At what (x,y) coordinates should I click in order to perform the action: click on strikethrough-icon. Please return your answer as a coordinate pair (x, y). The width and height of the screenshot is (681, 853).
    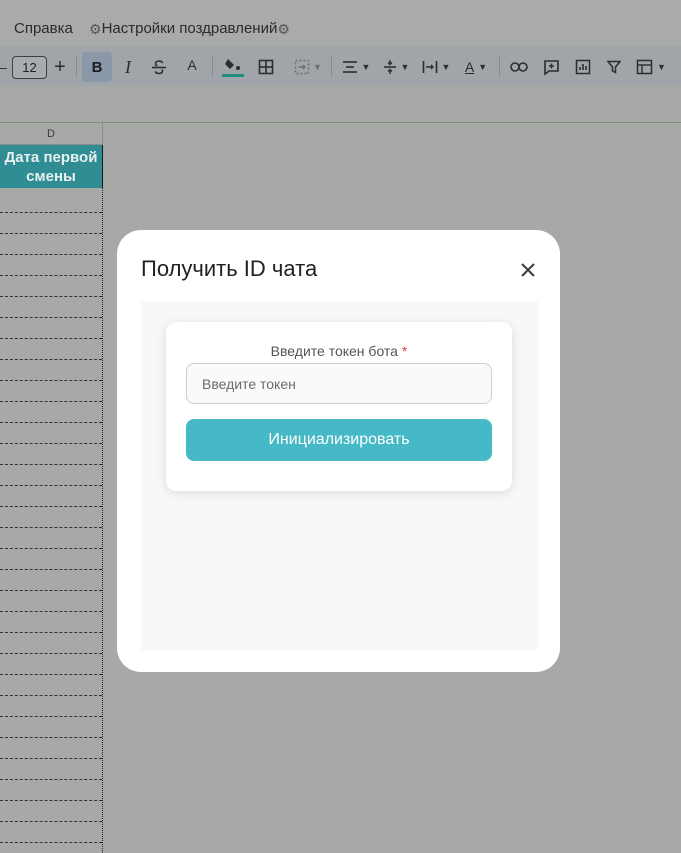
    Looking at the image, I should click on (159, 67).